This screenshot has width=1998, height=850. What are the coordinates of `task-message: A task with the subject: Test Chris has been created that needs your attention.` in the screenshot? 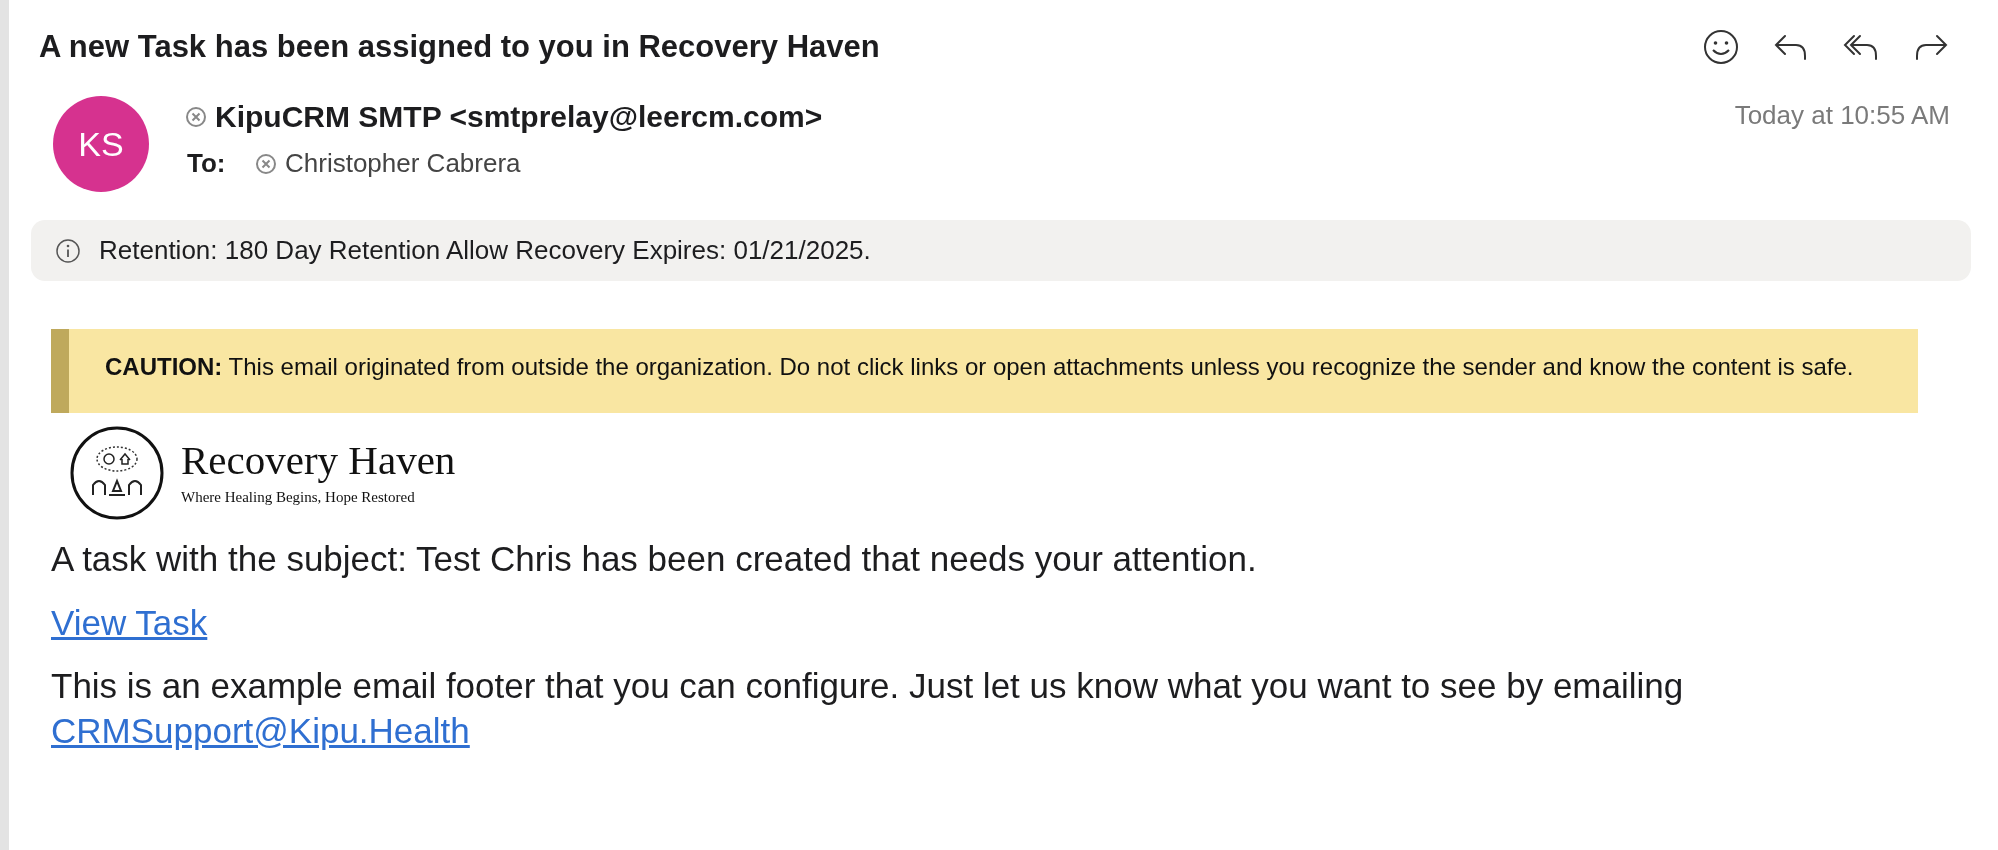 It's located at (654, 559).